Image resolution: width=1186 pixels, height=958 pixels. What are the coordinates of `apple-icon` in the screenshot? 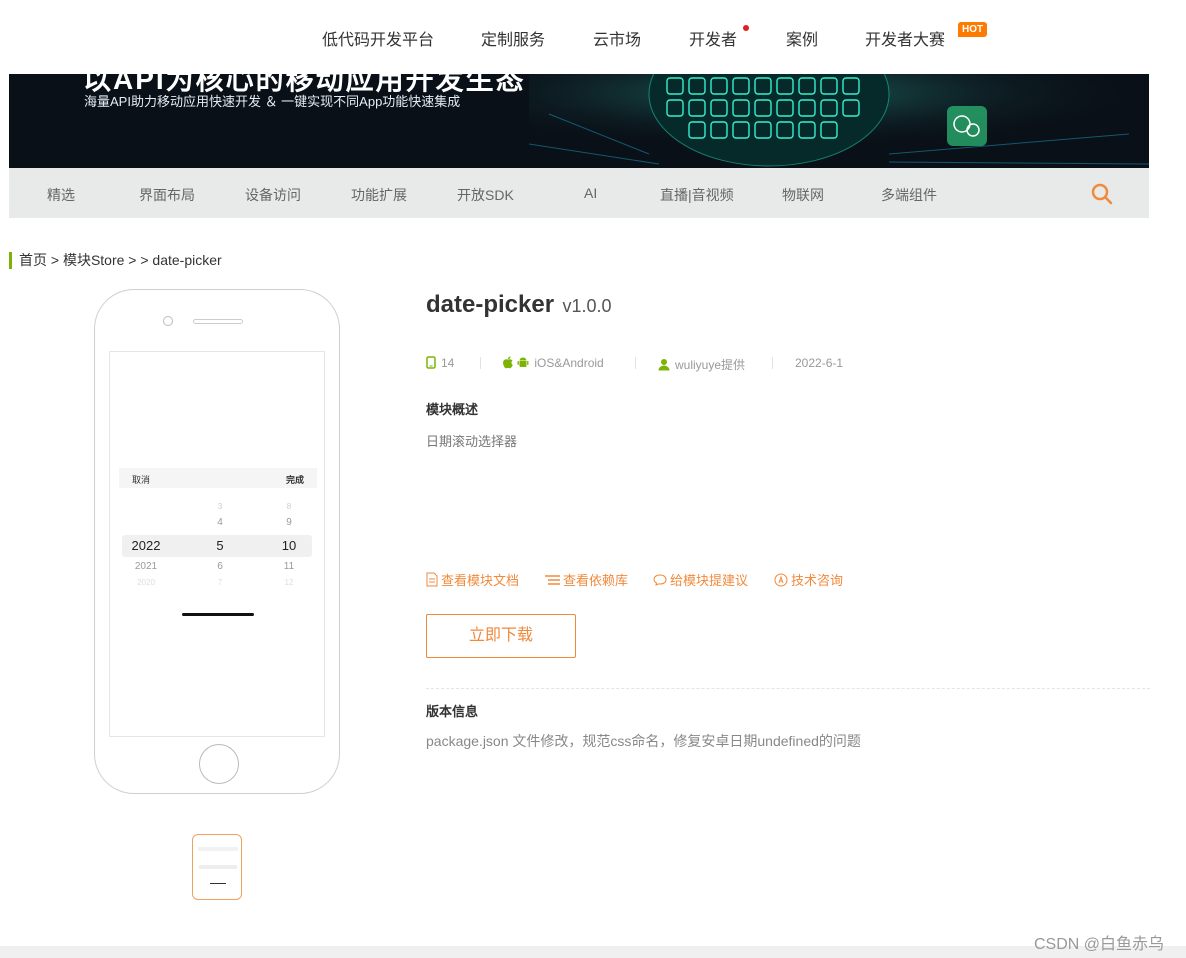 It's located at (508, 362).